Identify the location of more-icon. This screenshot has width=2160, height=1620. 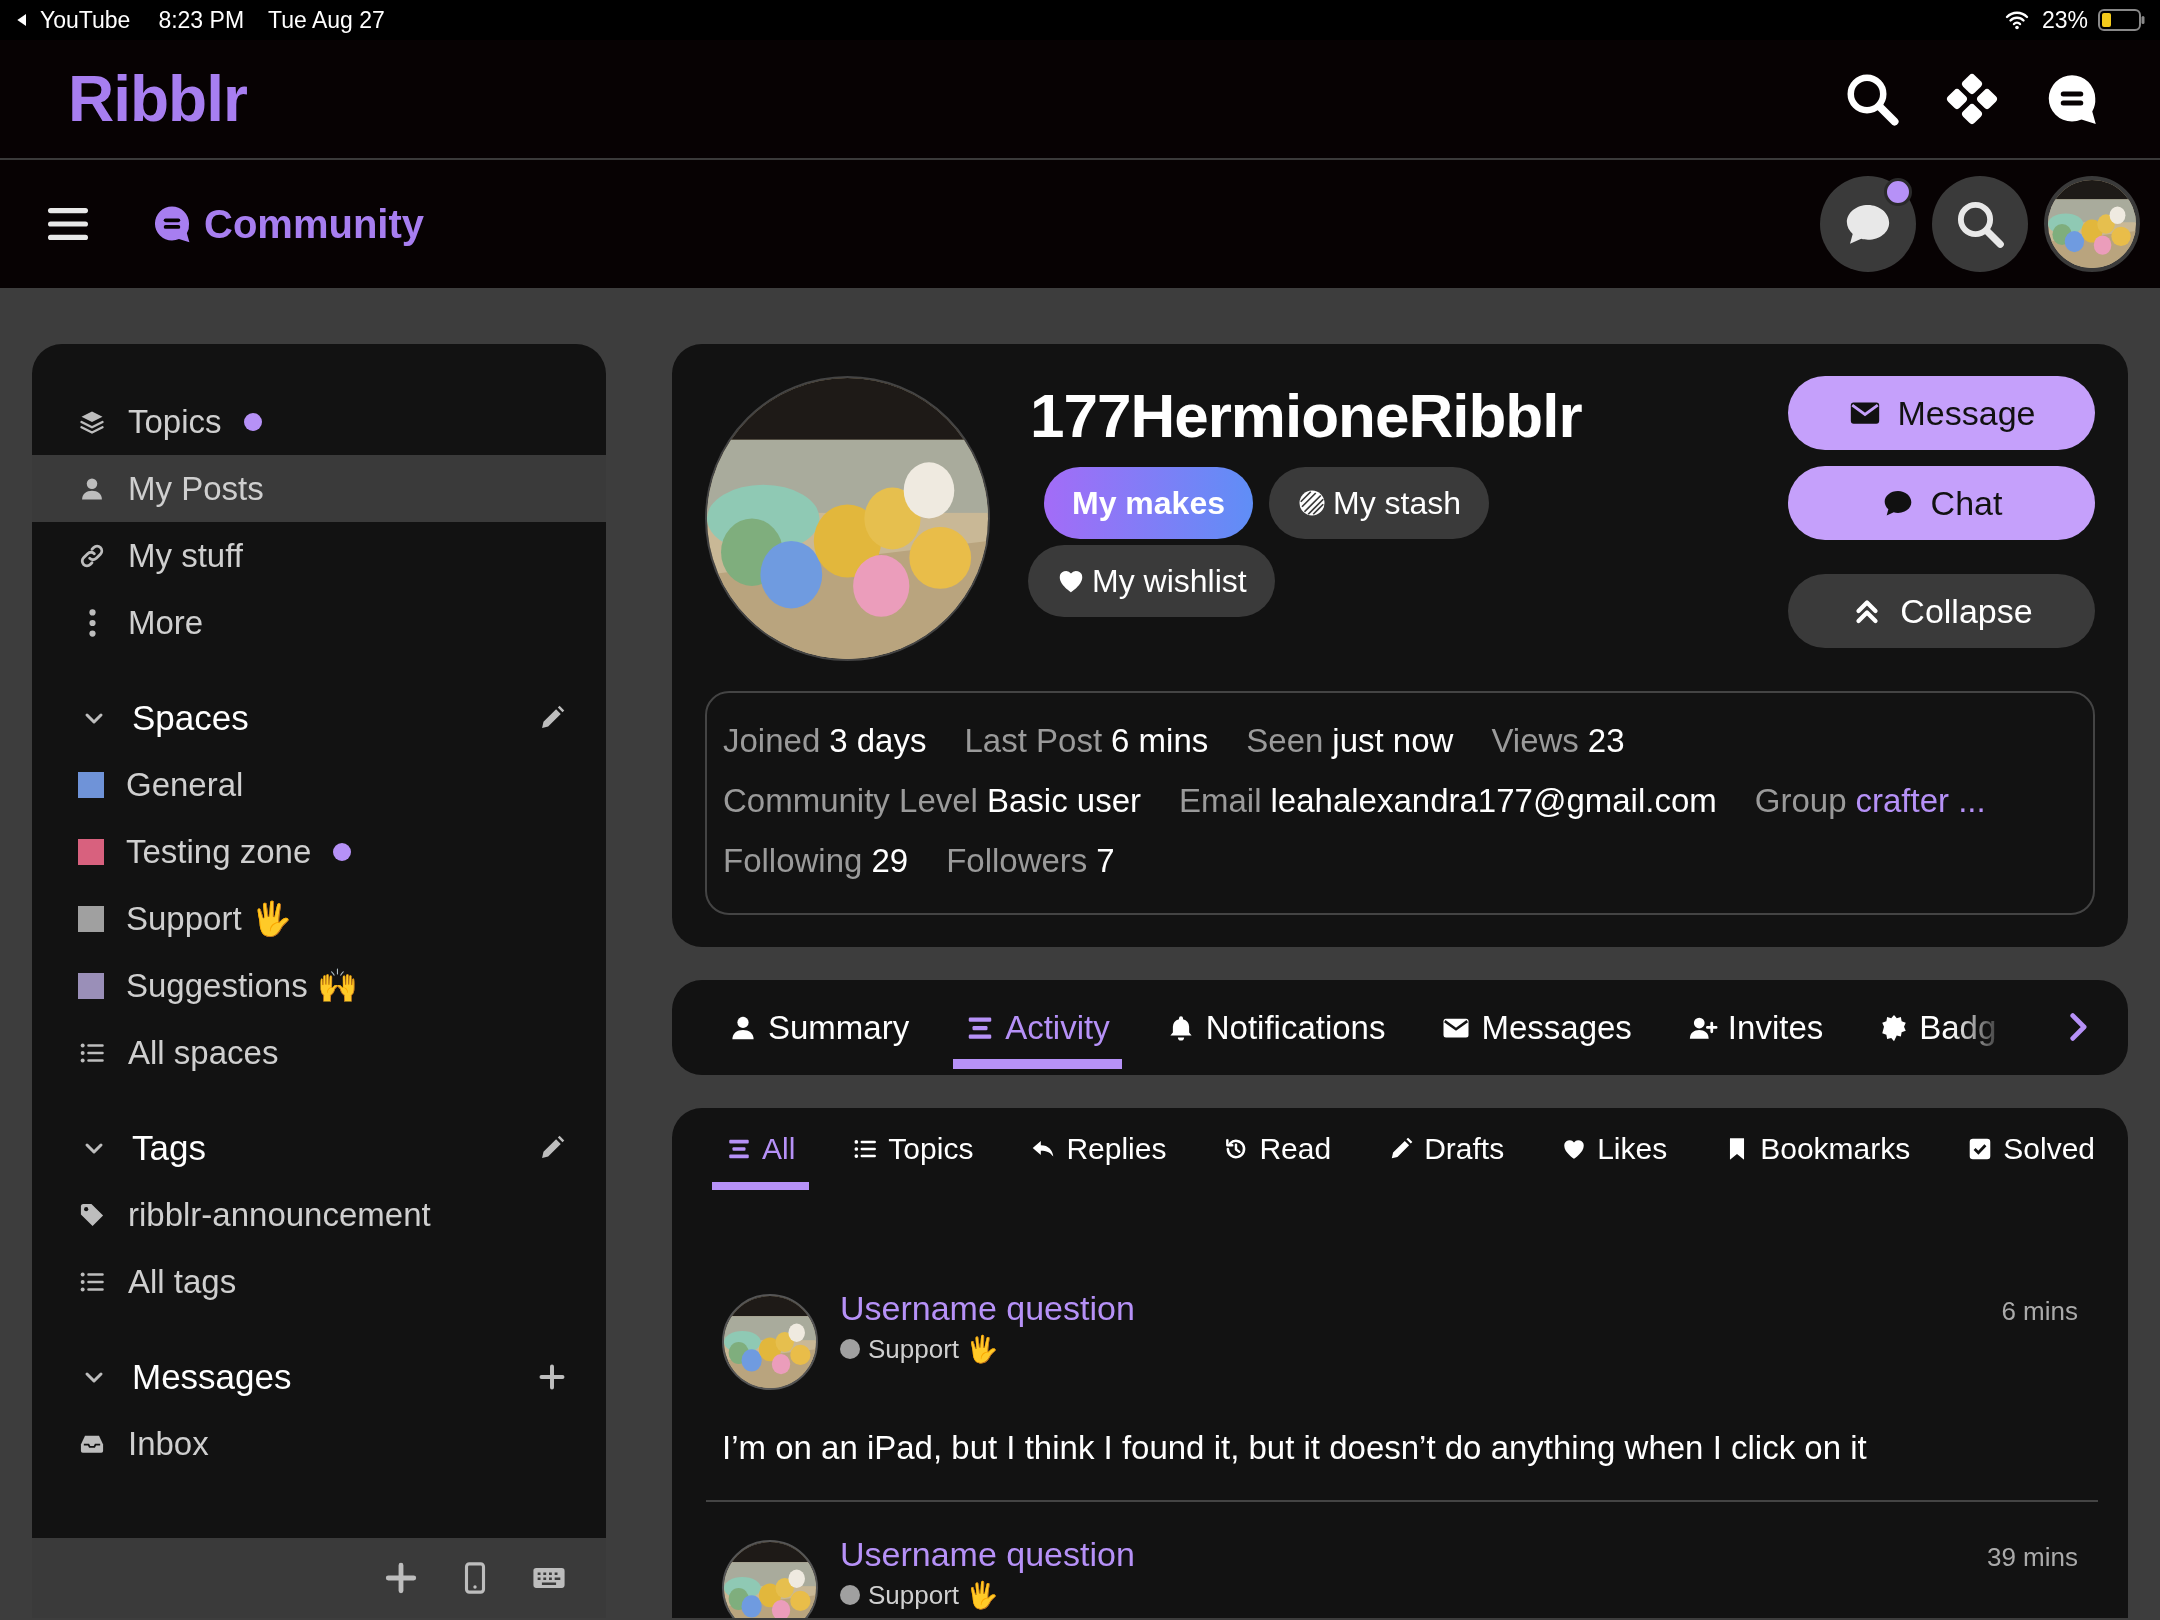
(92, 622).